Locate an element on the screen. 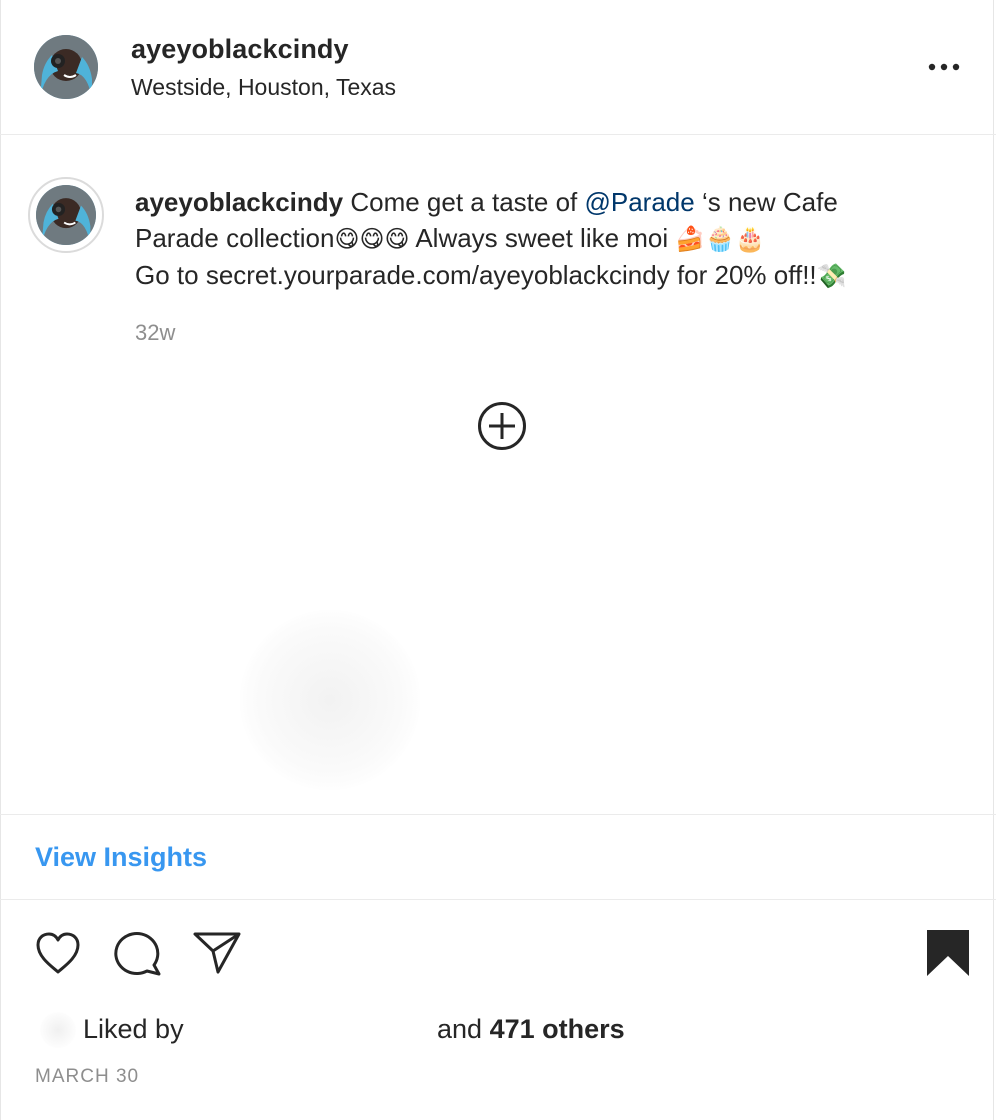 The image size is (996, 1120). view-insights-link: View Insights is located at coordinates (121, 857).